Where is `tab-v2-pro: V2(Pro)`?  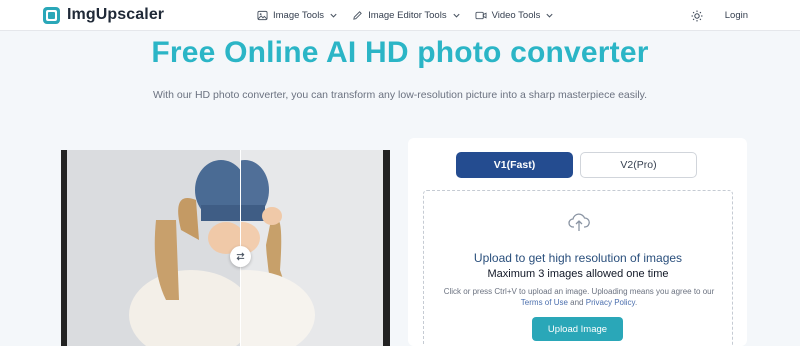 tab-v2-pro: V2(Pro) is located at coordinates (638, 165).